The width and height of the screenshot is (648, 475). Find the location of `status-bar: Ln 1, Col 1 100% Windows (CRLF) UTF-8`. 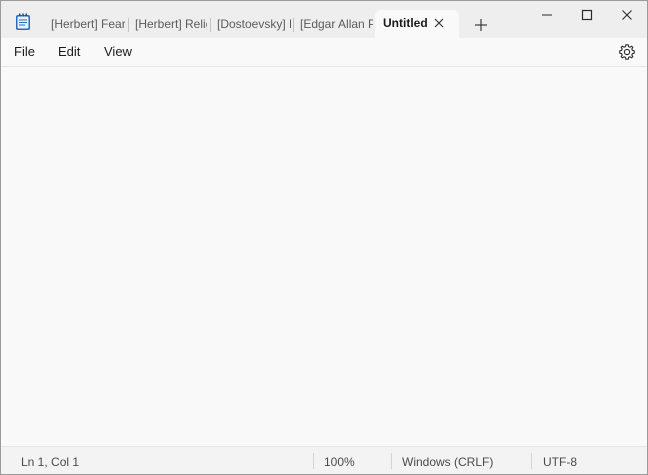

status-bar: Ln 1, Col 1 100% Windows (CRLF) UTF-8 is located at coordinates (324, 460).